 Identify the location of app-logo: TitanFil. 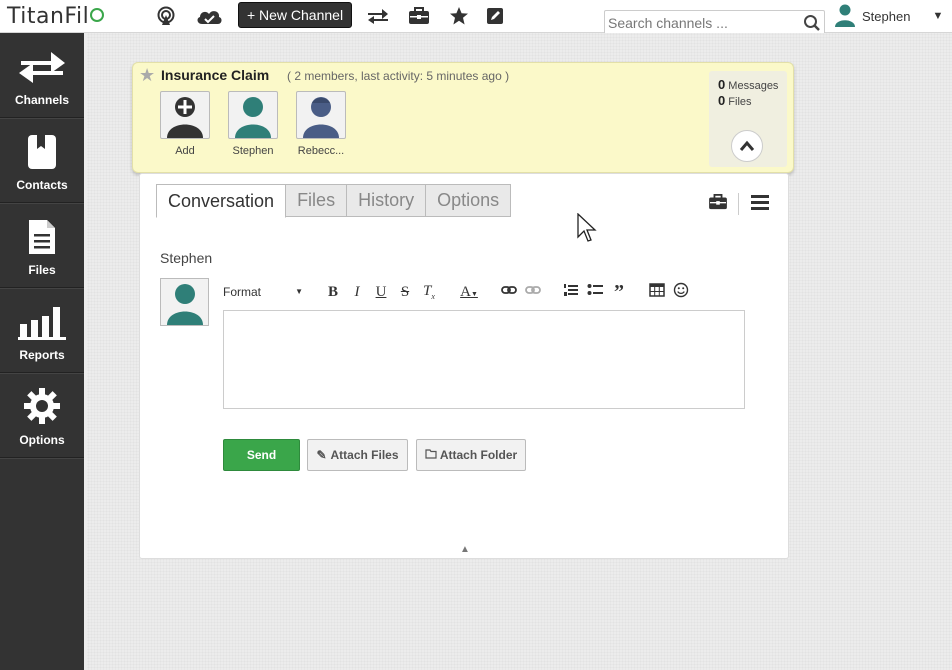
(56, 16).